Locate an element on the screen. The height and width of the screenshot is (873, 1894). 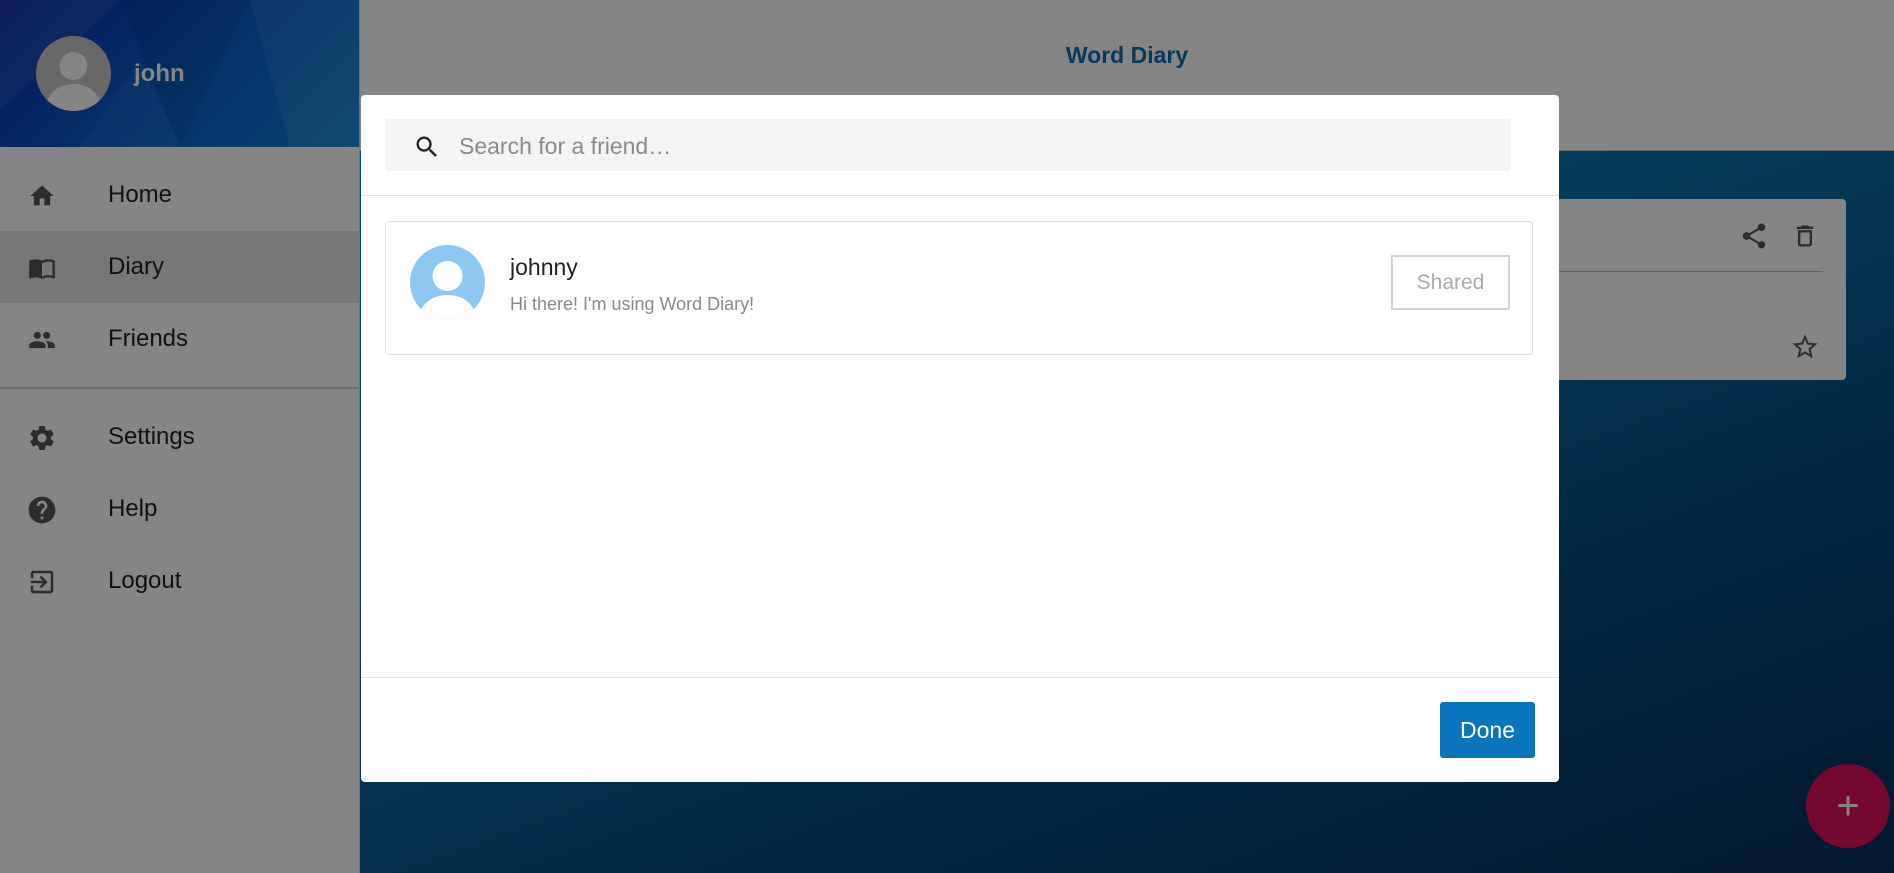
dialog-divider is located at coordinates (960, 195).